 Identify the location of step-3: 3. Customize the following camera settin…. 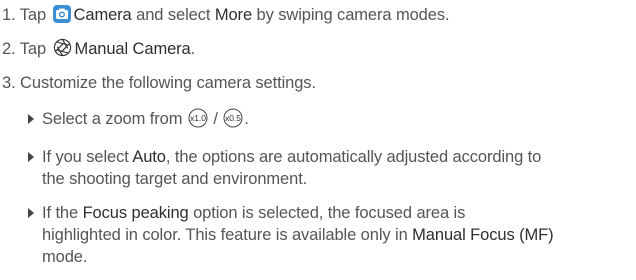
(159, 83).